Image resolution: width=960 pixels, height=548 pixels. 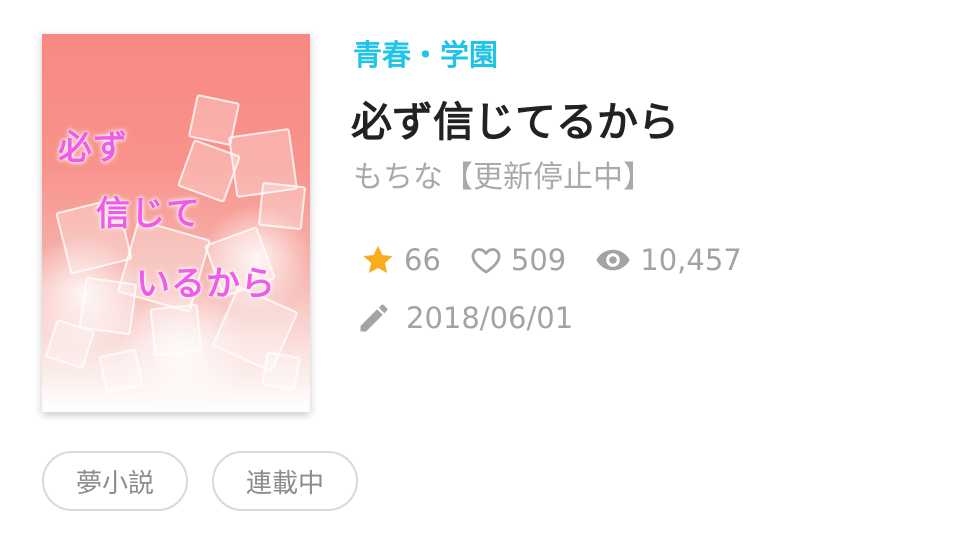 What do you see at coordinates (503, 174) in the screenshot?
I see `author-link: もちな【更新停止中】` at bounding box center [503, 174].